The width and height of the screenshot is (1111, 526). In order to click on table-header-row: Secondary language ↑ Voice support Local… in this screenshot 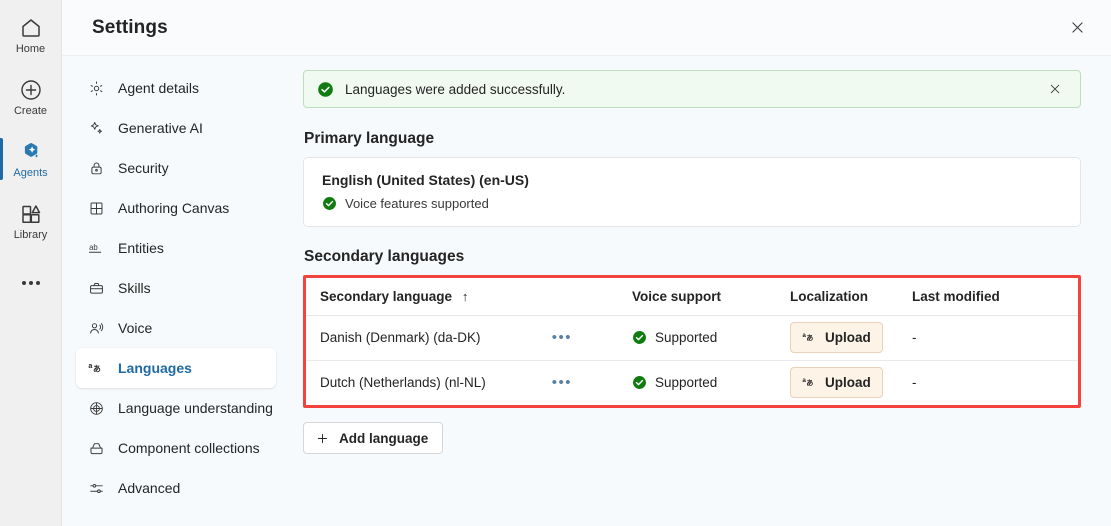, I will do `click(692, 297)`.